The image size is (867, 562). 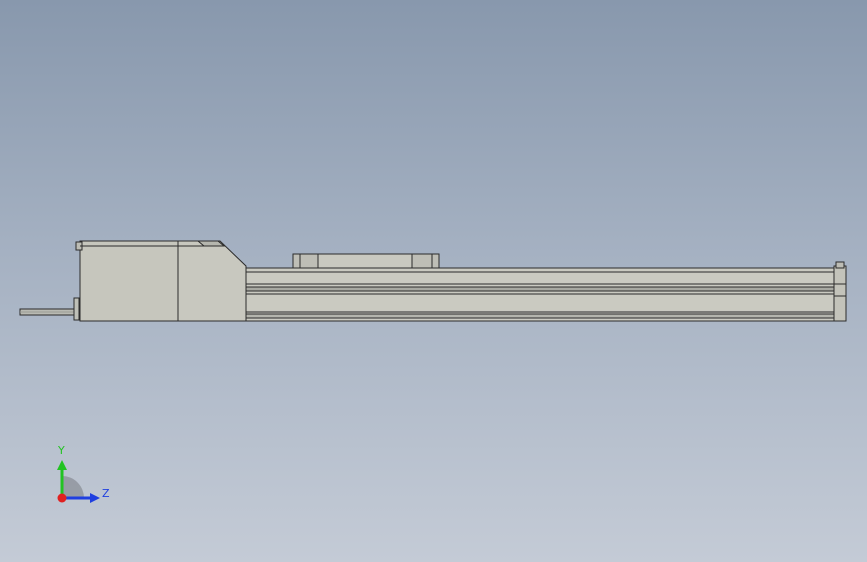 I want to click on motor-cover, so click(x=212, y=281).